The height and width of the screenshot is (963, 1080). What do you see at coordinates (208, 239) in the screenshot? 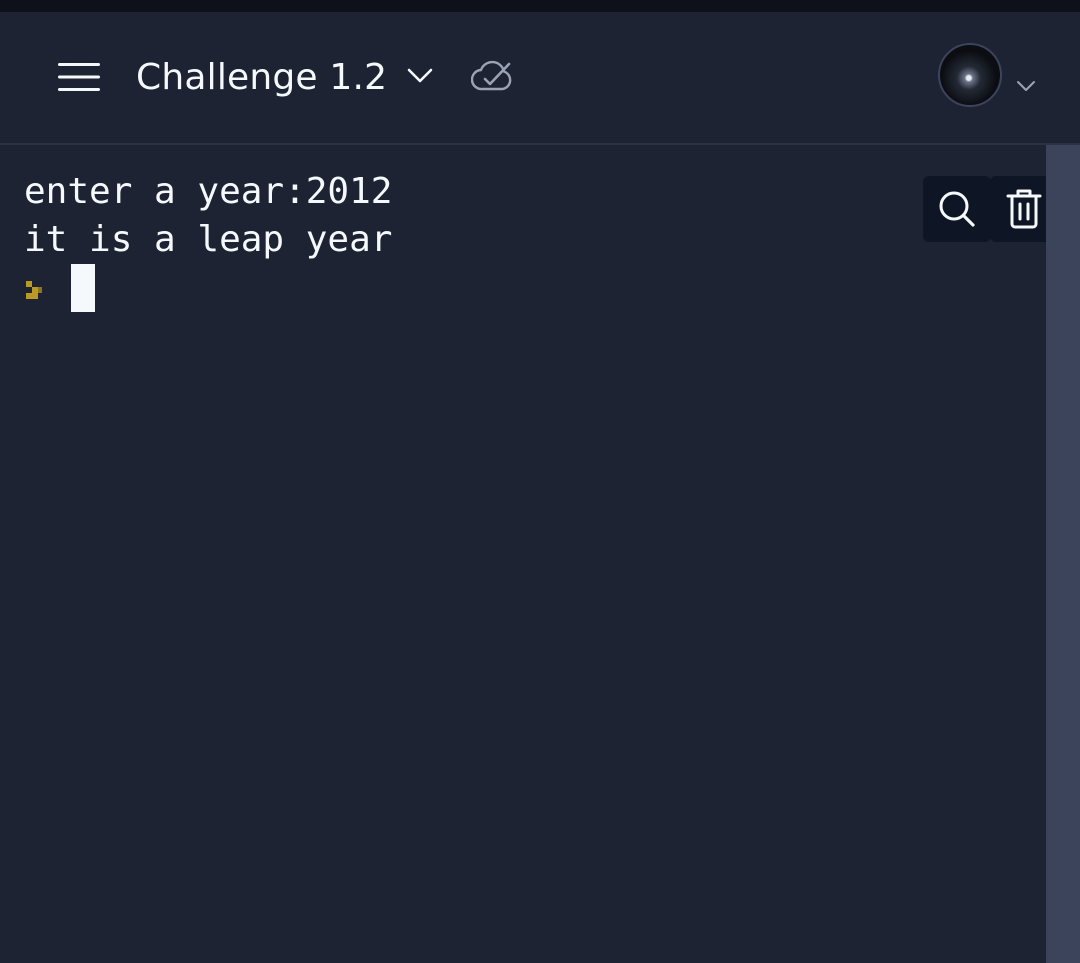
I see `console-line: it is a leap year` at bounding box center [208, 239].